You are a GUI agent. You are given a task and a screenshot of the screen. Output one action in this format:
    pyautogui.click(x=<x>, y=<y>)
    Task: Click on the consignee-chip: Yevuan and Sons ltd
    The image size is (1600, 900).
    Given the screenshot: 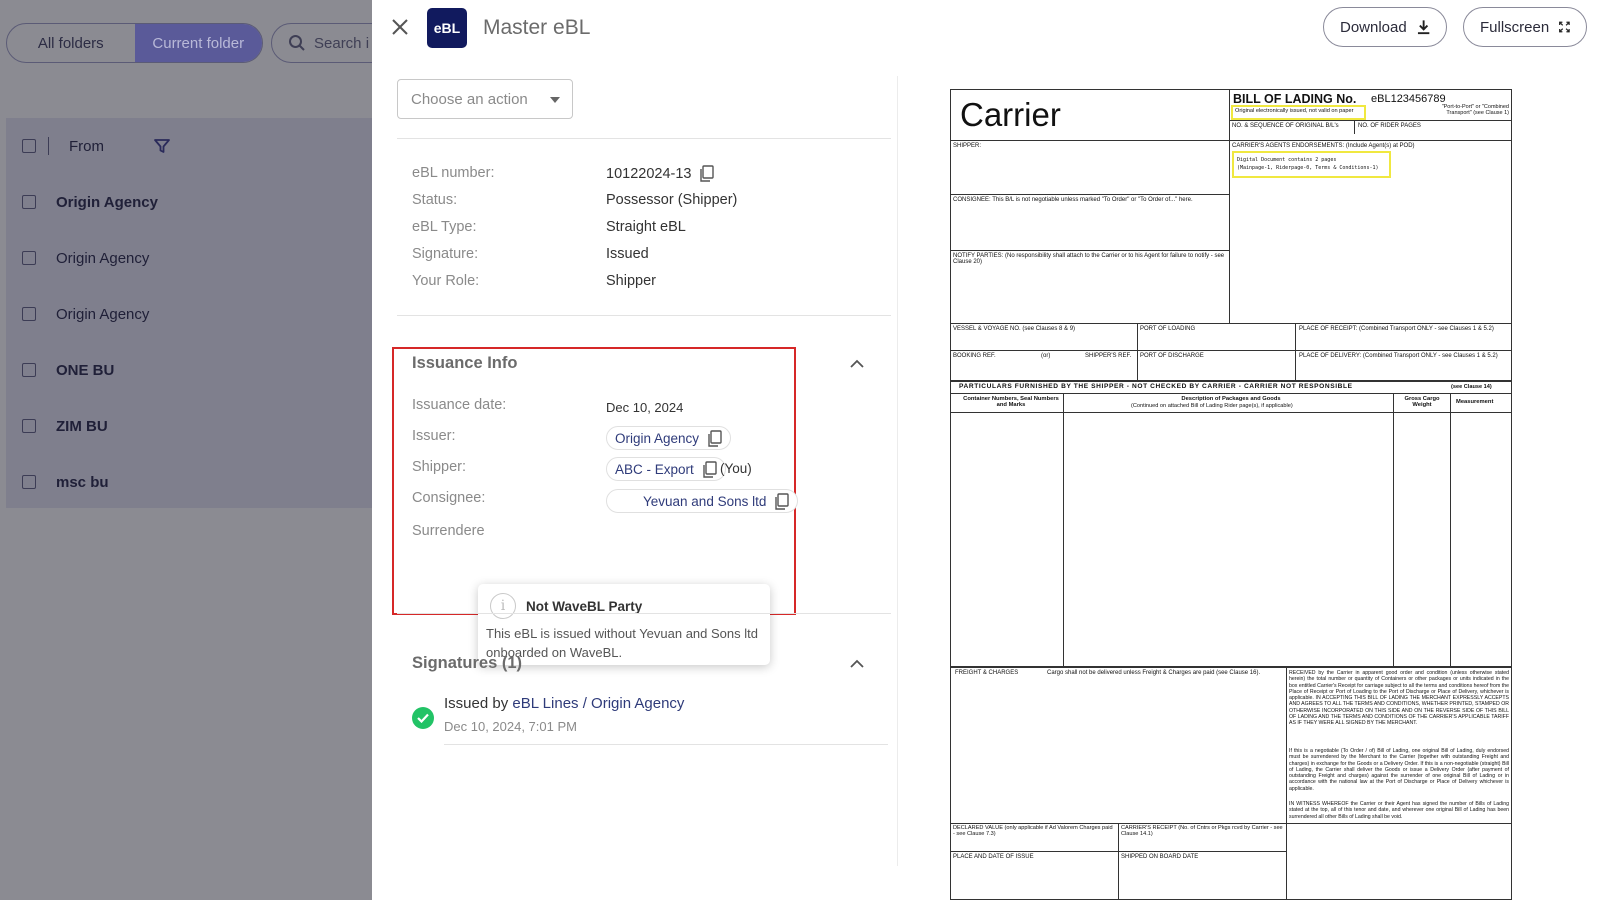 What is the action you would take?
    pyautogui.click(x=702, y=501)
    